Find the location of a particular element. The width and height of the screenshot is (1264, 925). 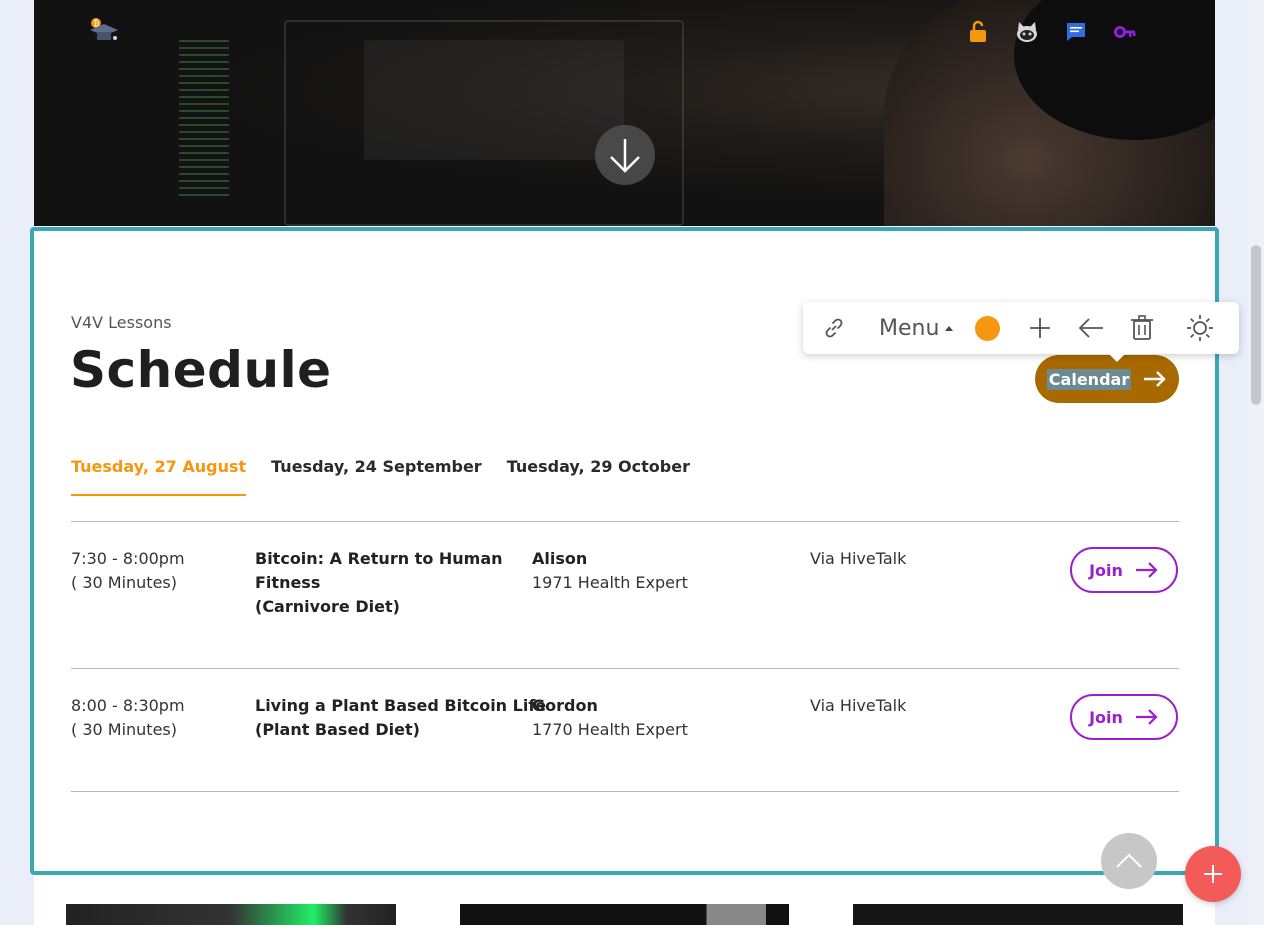

section-eyebrow: V4V Lessons is located at coordinates (121, 322).